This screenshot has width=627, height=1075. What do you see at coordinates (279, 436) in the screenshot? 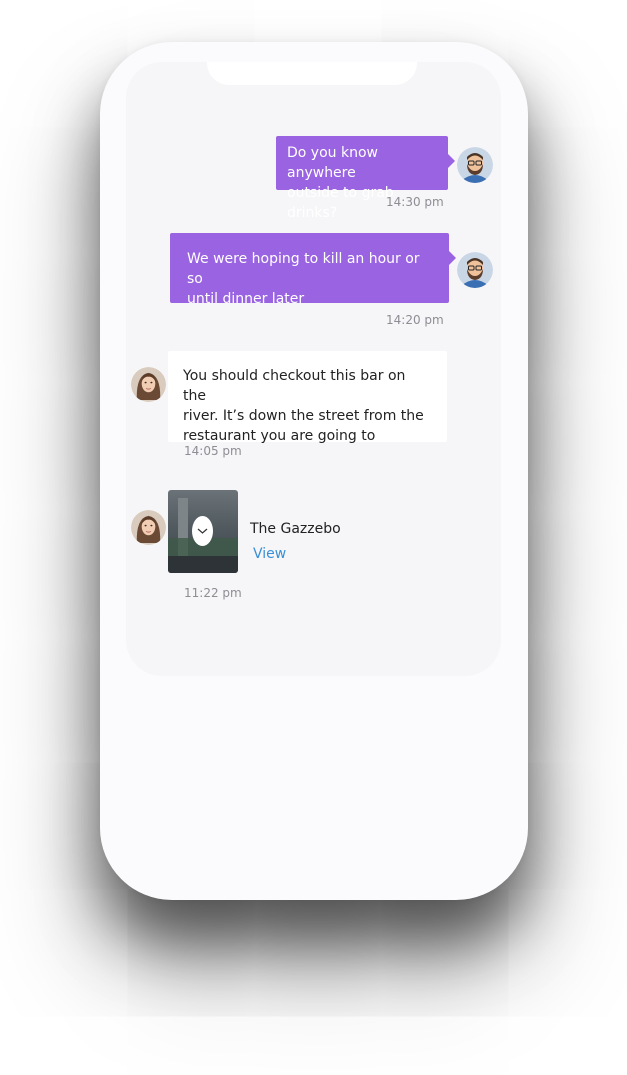
I see `message-line: restaurant you are going to` at bounding box center [279, 436].